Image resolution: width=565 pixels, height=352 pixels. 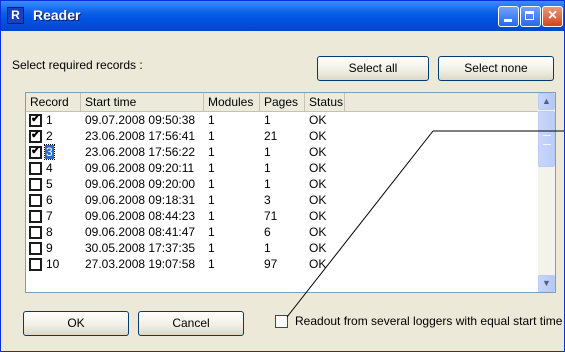 I want to click on maximize-icon, so click(x=529, y=15).